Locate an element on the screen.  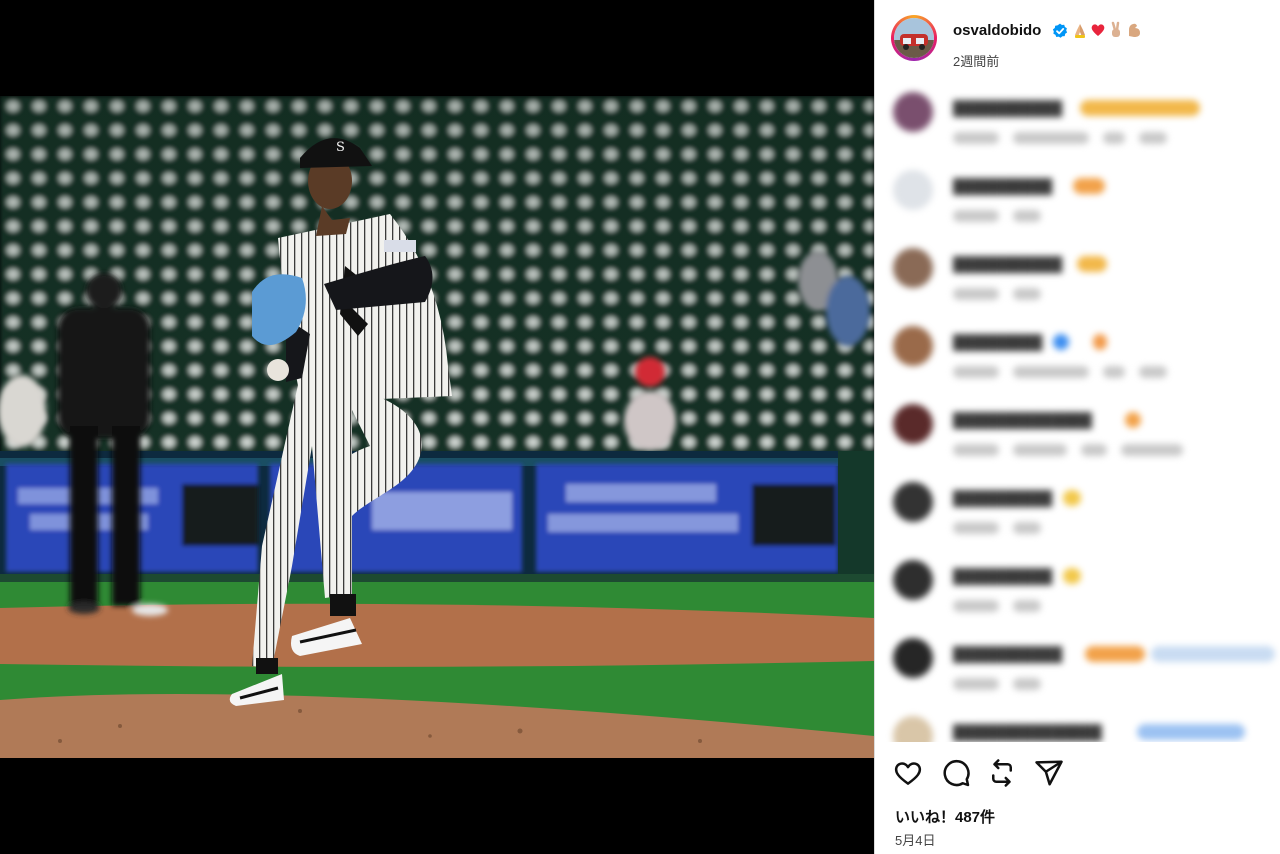
svg-text: S is located at coordinates (340, 147).